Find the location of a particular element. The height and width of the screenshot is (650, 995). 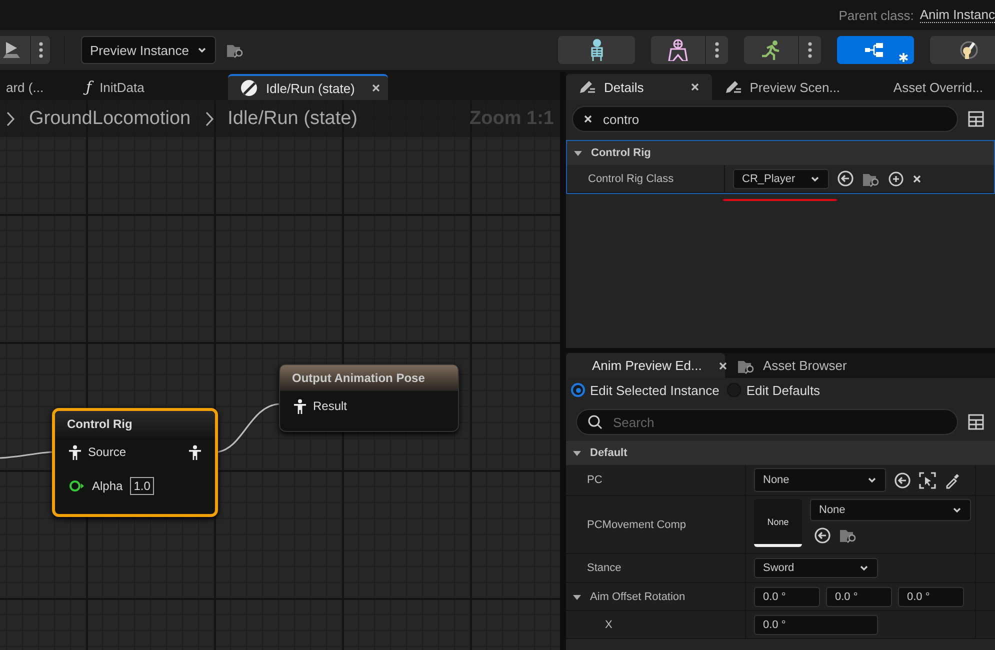

tab: Idle/Run (state) is located at coordinates (308, 87).